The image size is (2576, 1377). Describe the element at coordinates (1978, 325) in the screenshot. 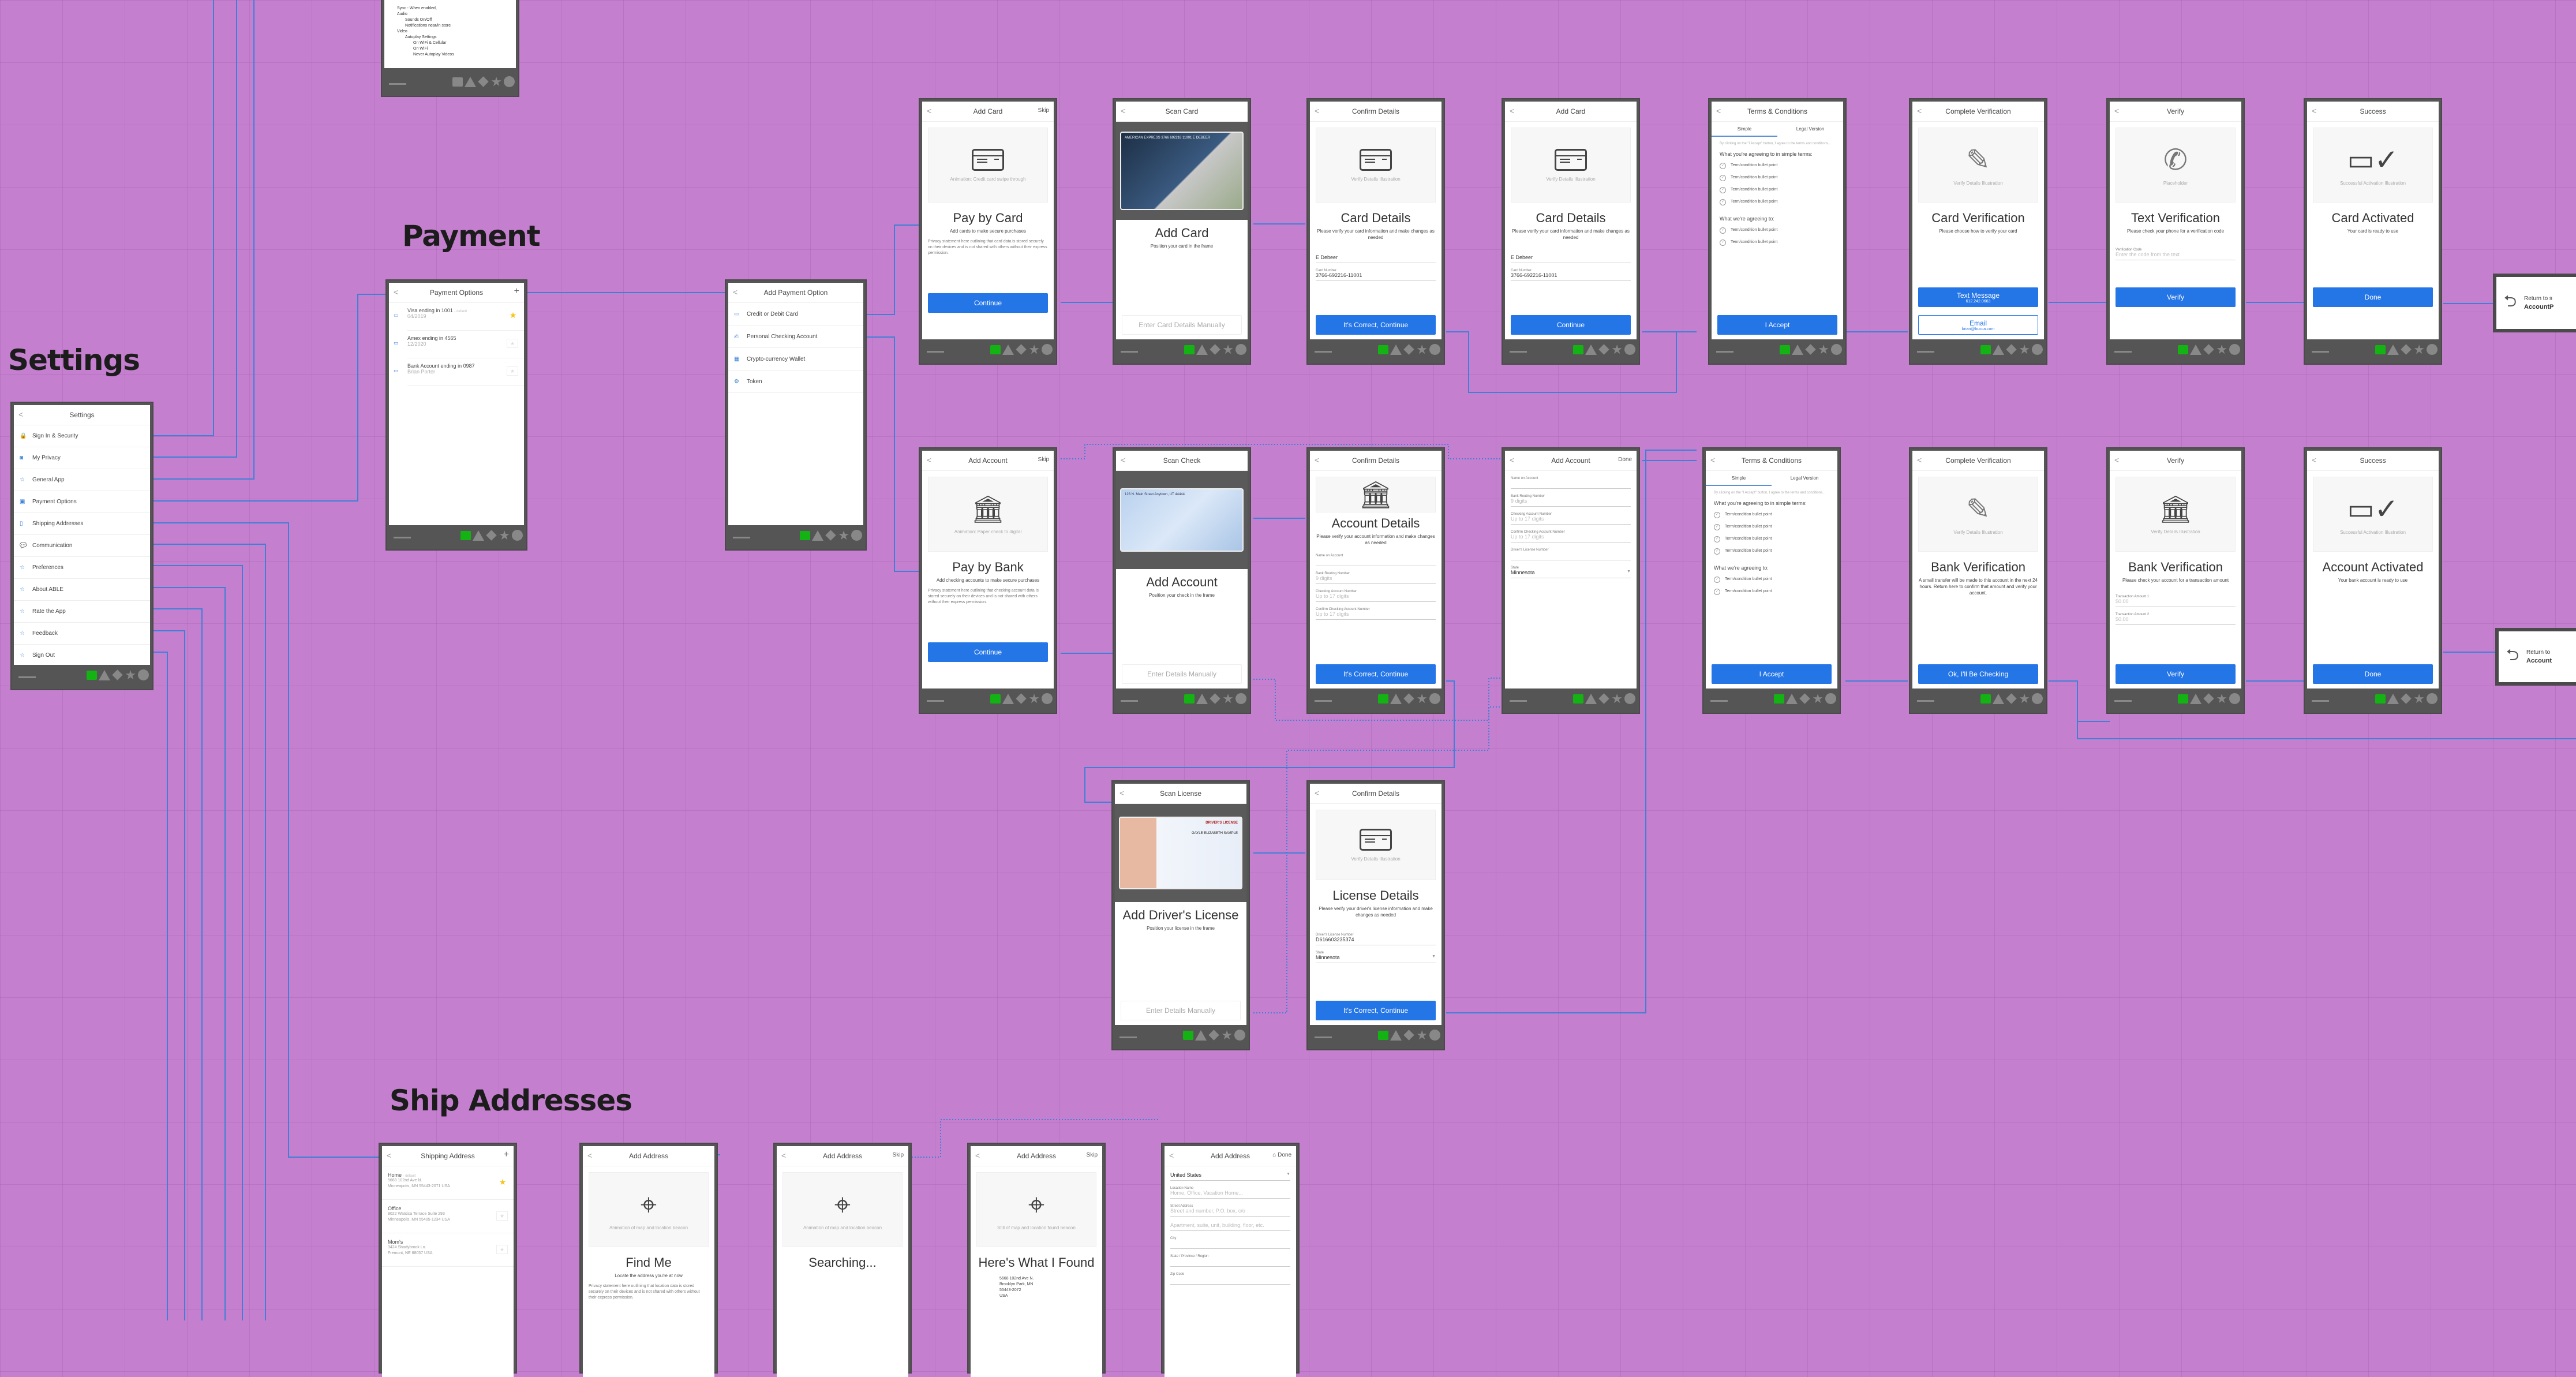

I see `email-button: Email brian@bucca.com` at that location.